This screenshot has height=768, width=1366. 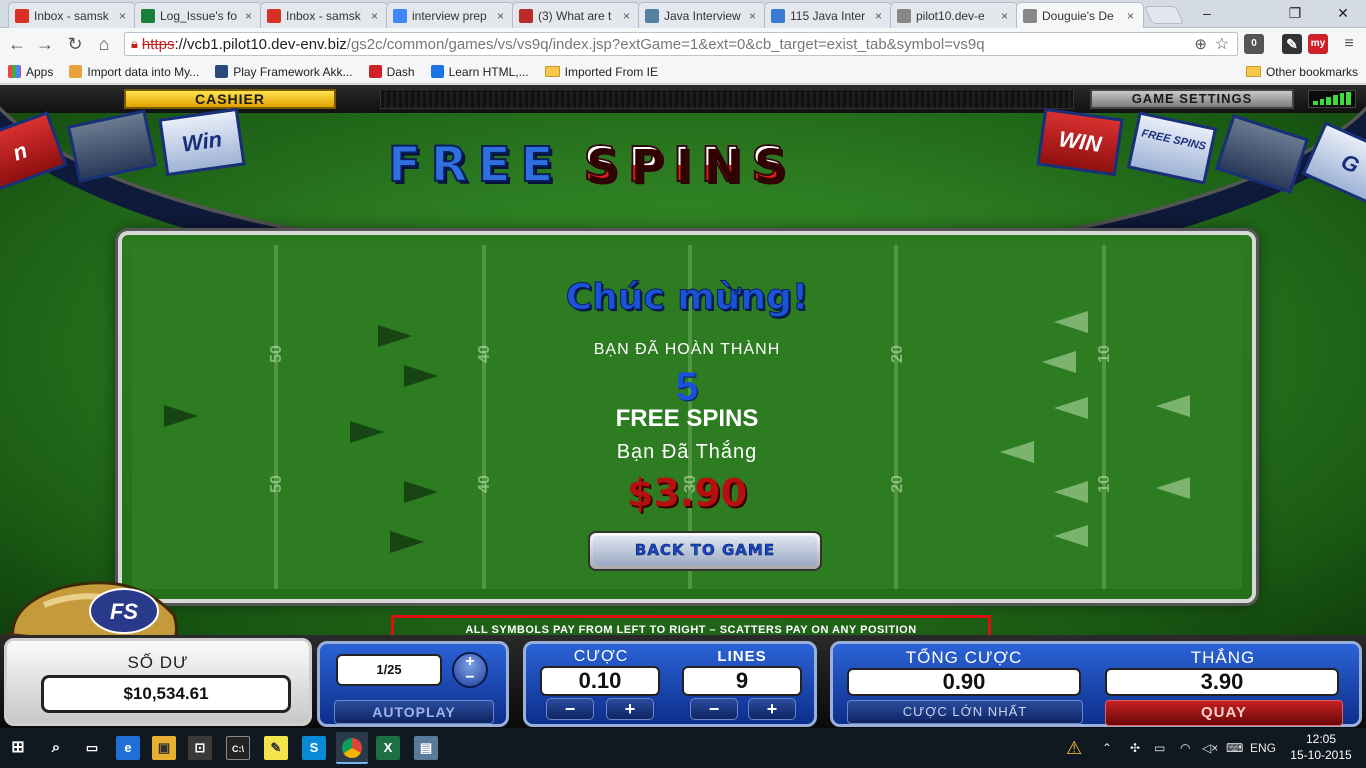 I want to click on url-host: ://vcb1.pilot10.dev-env.biz, so click(x=260, y=44).